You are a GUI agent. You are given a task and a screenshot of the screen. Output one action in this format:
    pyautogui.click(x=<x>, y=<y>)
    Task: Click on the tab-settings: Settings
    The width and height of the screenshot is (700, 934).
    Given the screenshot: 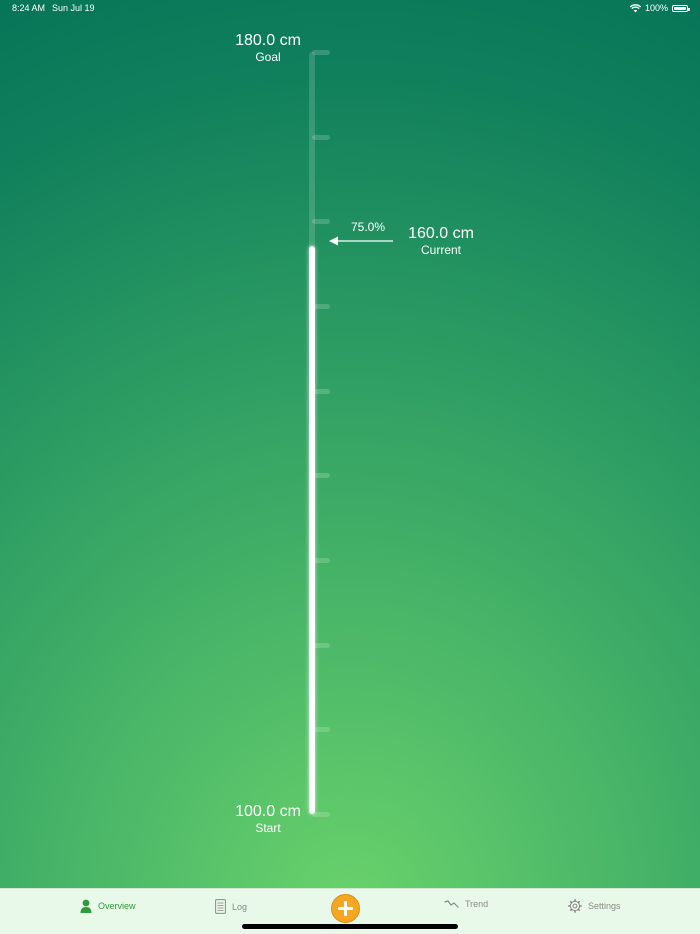 What is the action you would take?
    pyautogui.click(x=594, y=906)
    